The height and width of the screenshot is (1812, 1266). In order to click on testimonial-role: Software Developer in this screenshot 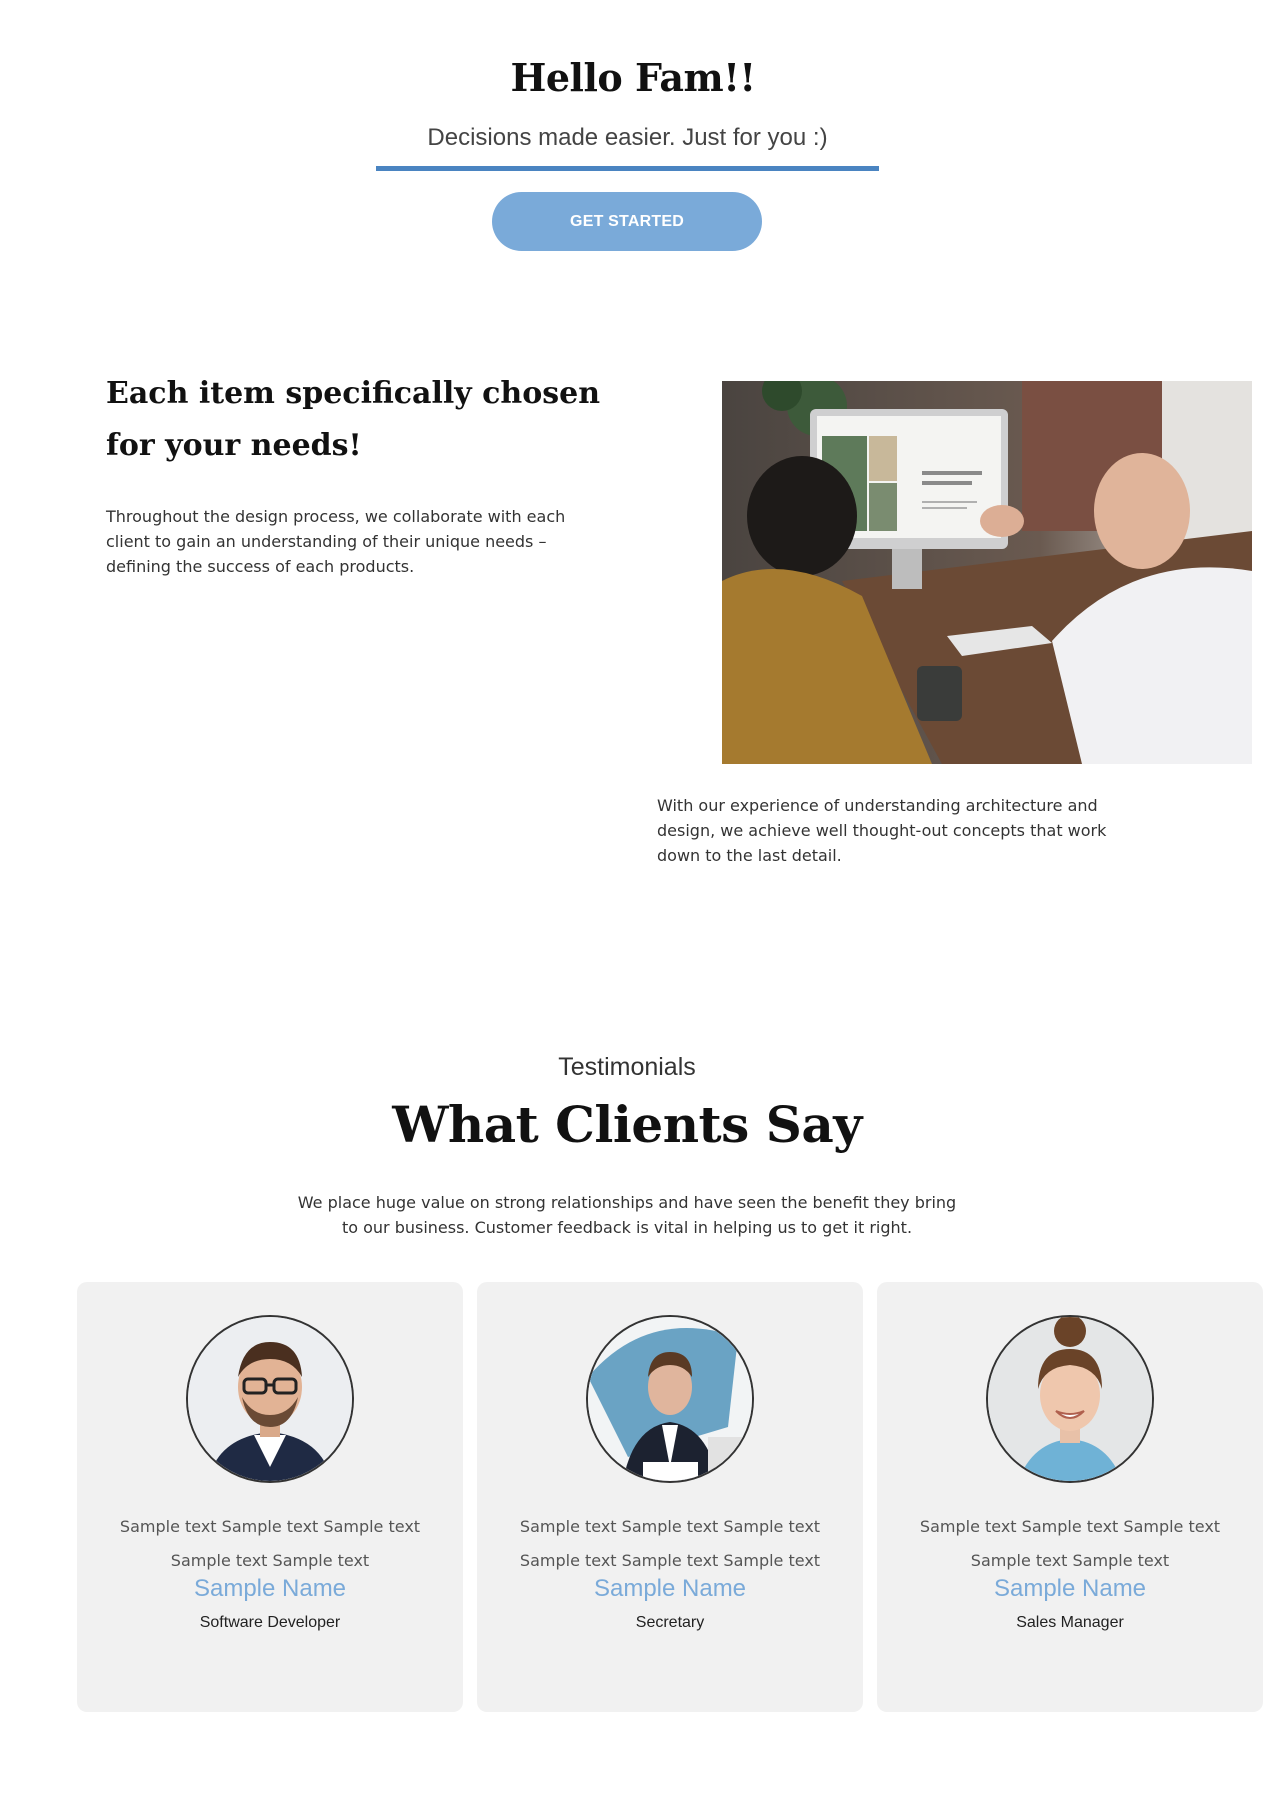, I will do `click(270, 1622)`.